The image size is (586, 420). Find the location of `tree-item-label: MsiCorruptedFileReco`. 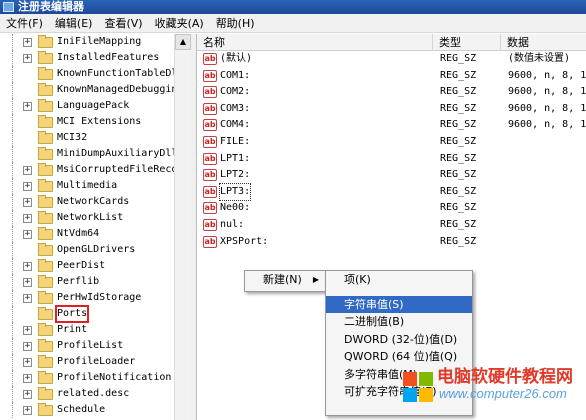

tree-item-label: MsiCorruptedFileReco is located at coordinates (115, 169).